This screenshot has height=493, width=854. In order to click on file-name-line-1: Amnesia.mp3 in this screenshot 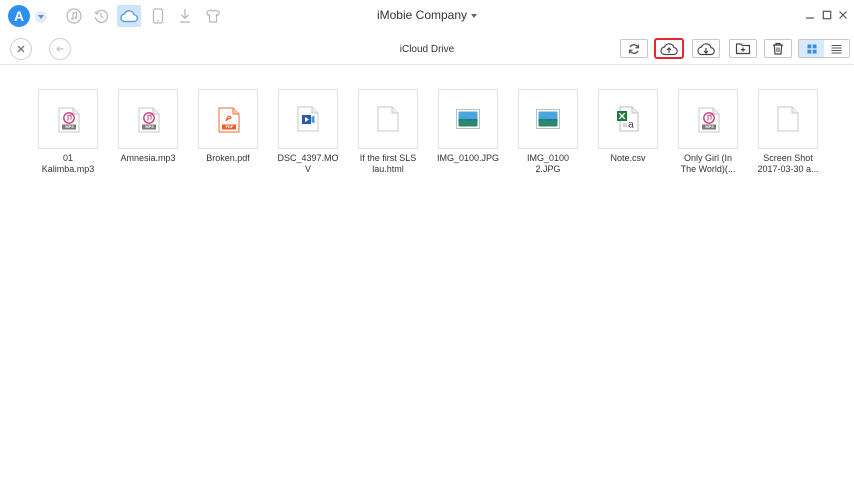, I will do `click(148, 158)`.